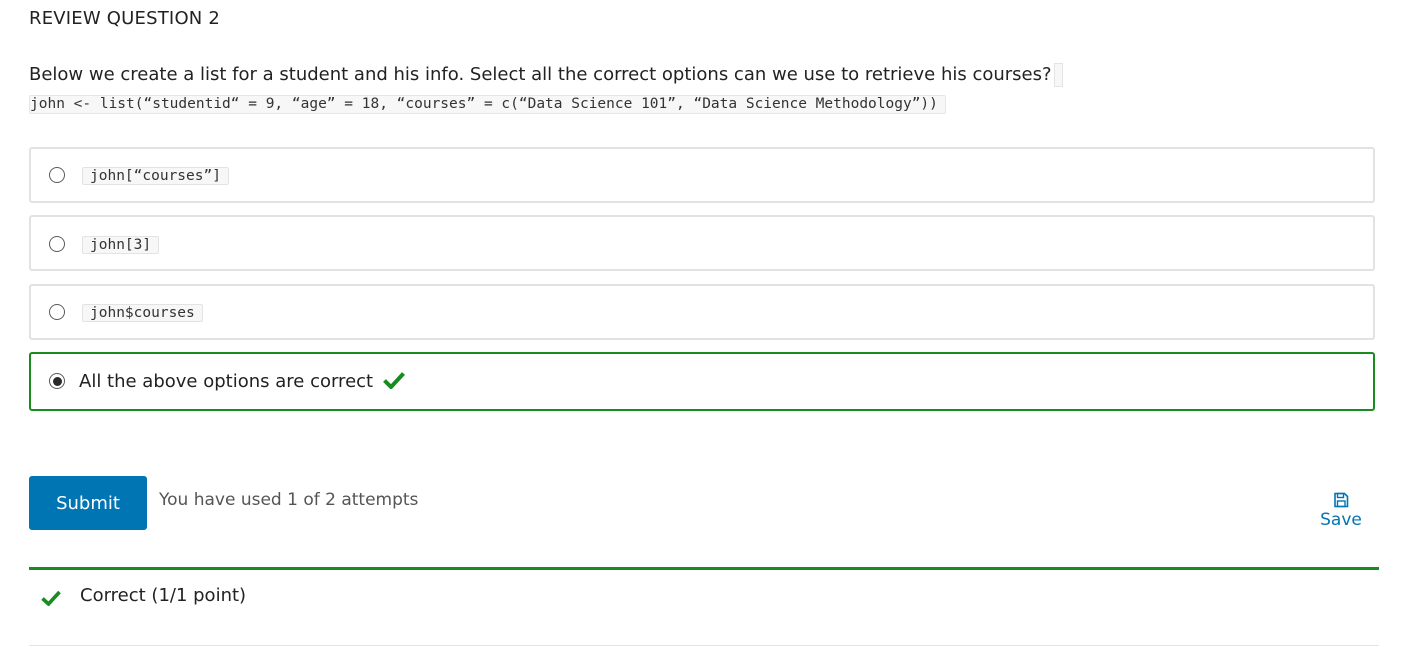 This screenshot has height=654, width=1410. I want to click on choice-label-4-text: All the above options are correct, so click(226, 381).